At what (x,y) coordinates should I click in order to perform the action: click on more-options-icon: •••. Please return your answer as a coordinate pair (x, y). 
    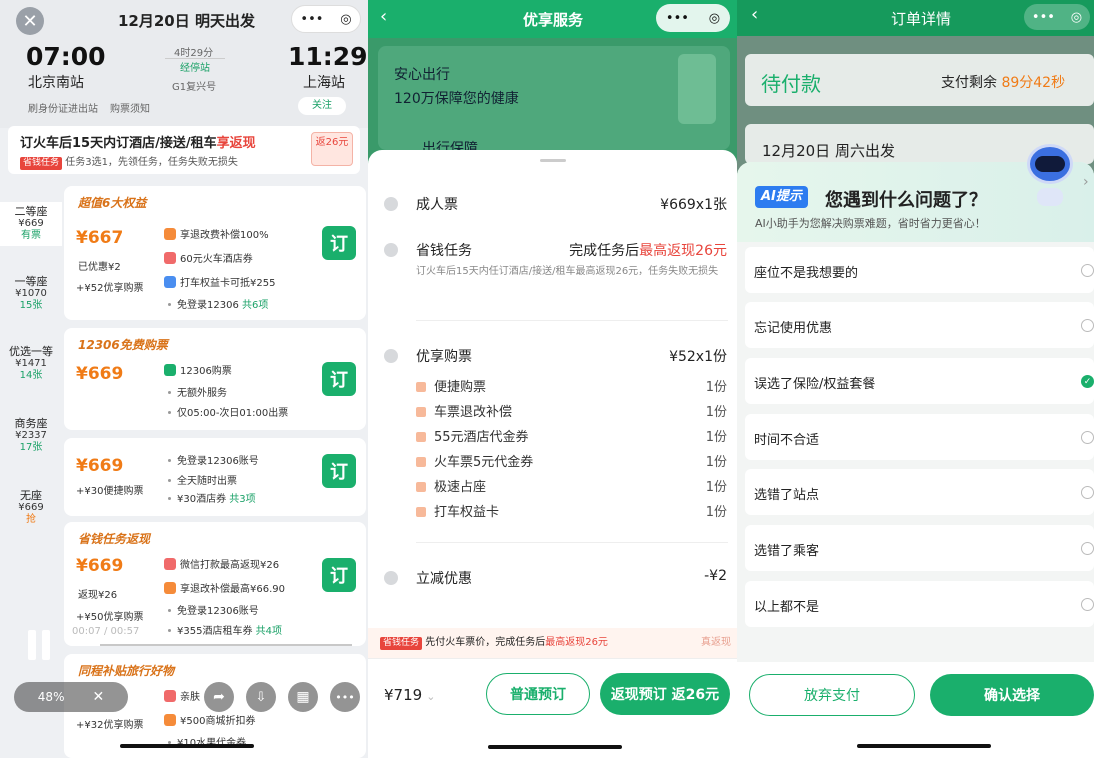
    Looking at the image, I should click on (345, 697).